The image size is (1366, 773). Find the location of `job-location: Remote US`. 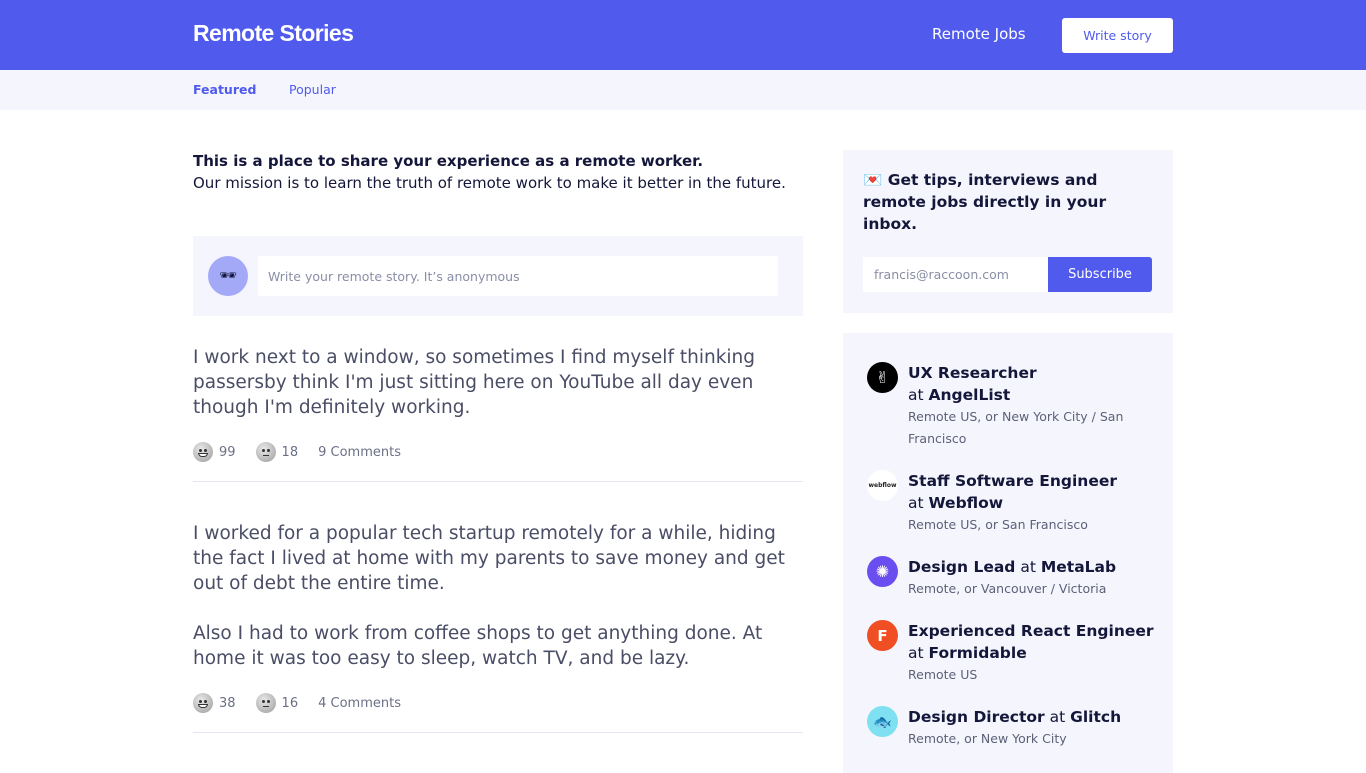

job-location: Remote US is located at coordinates (943, 674).